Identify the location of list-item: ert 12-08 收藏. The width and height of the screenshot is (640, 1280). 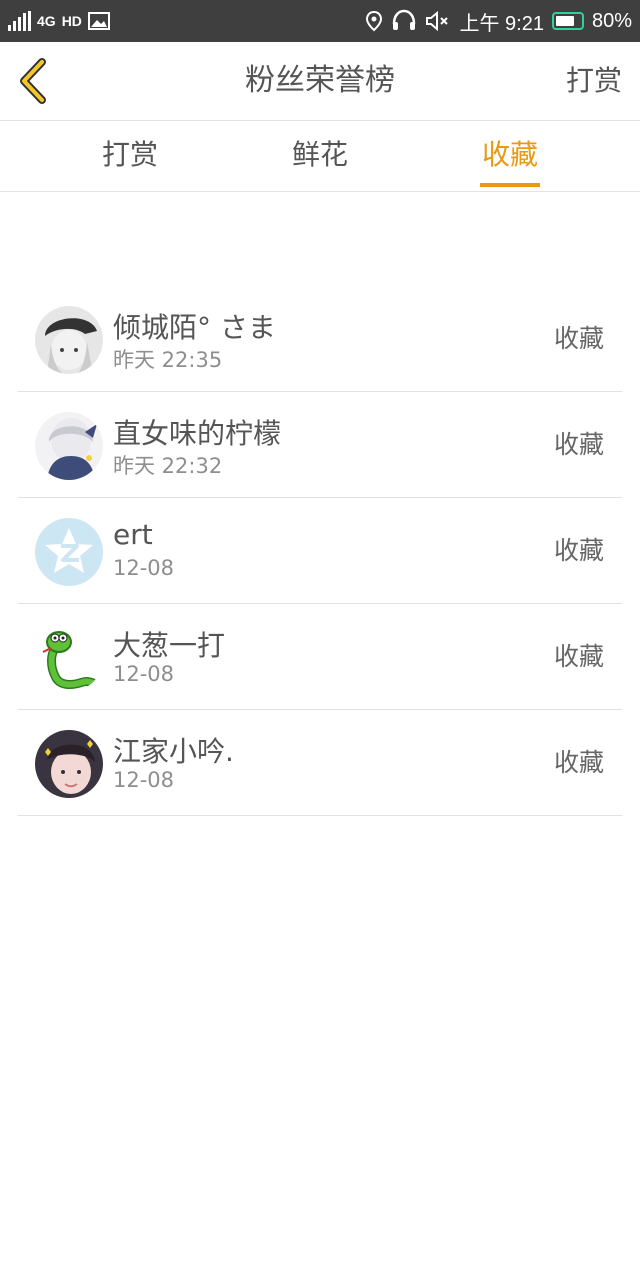
(320, 551).